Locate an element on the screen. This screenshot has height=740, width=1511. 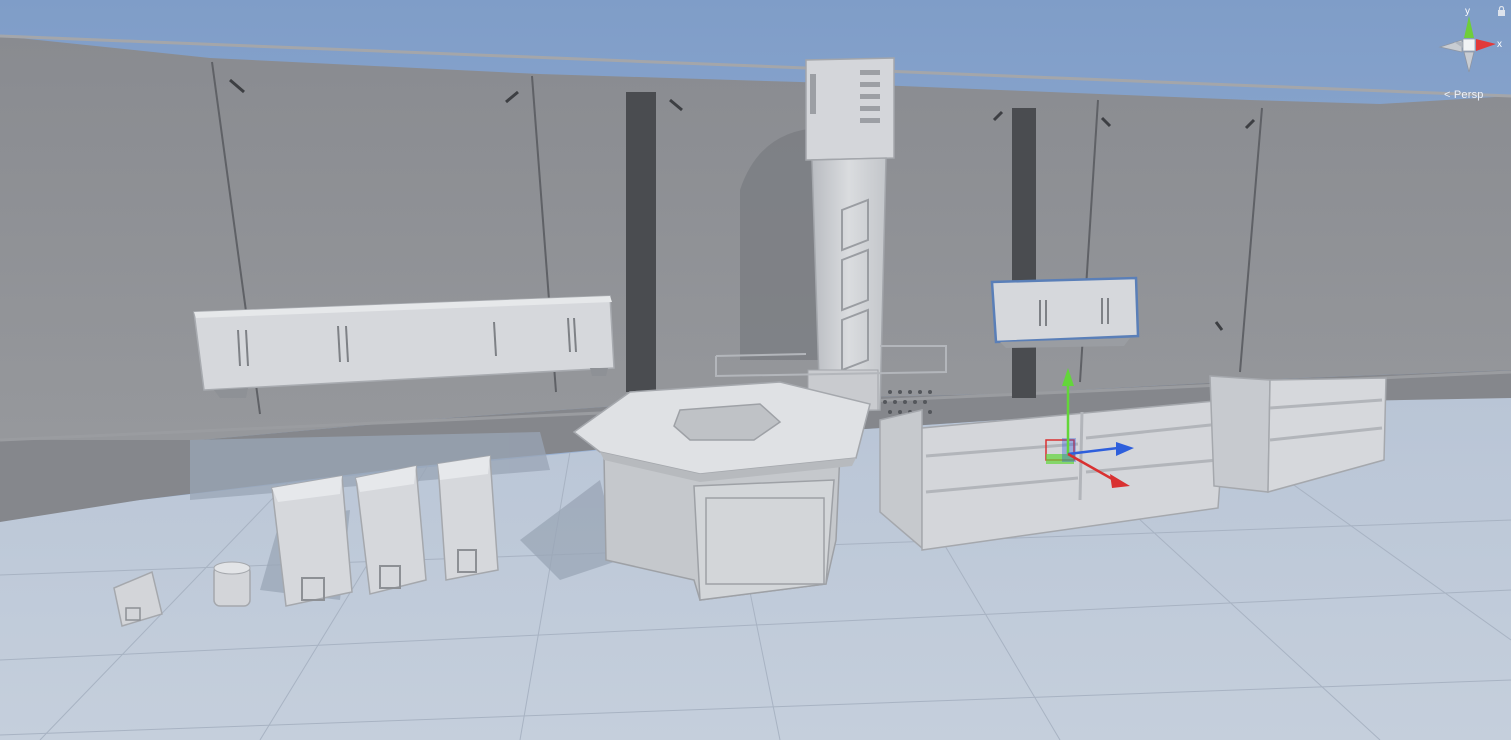
vent-pillar is located at coordinates (850, 235).